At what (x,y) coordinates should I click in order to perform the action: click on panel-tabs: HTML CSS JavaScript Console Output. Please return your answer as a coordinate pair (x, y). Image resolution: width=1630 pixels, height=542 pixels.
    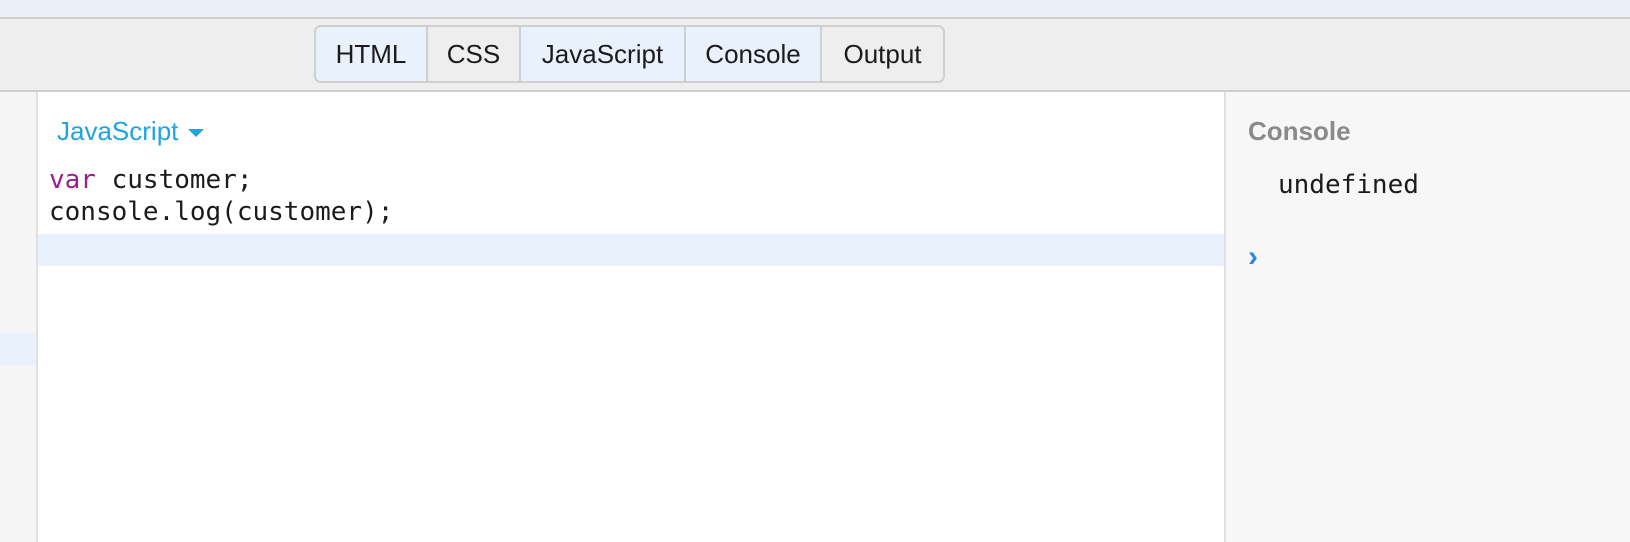
    Looking at the image, I should click on (629, 54).